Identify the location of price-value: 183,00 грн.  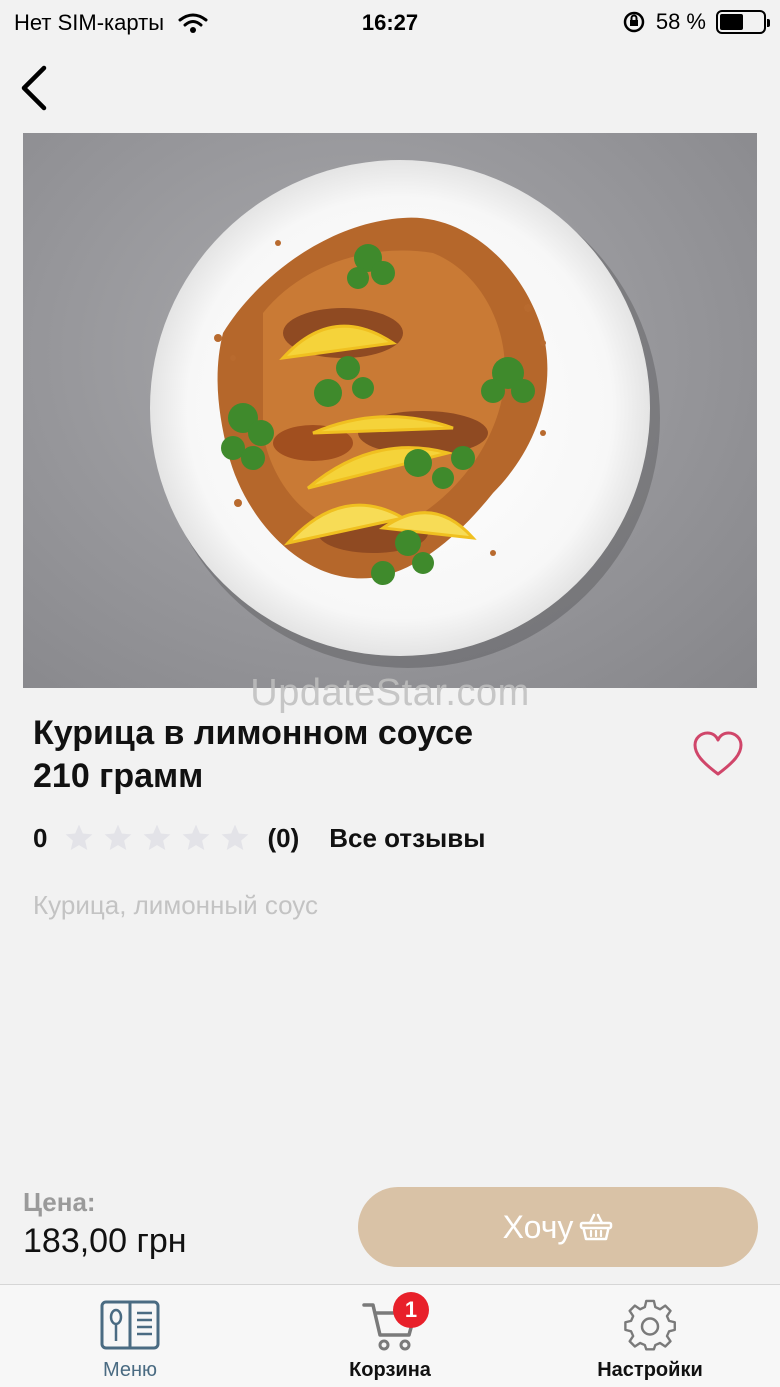
(105, 1241).